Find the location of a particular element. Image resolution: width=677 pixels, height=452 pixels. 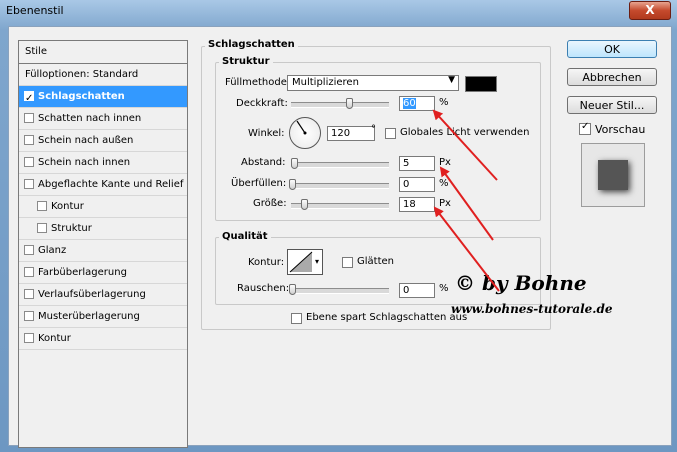

arrow-to-size is located at coordinates (466, 249).